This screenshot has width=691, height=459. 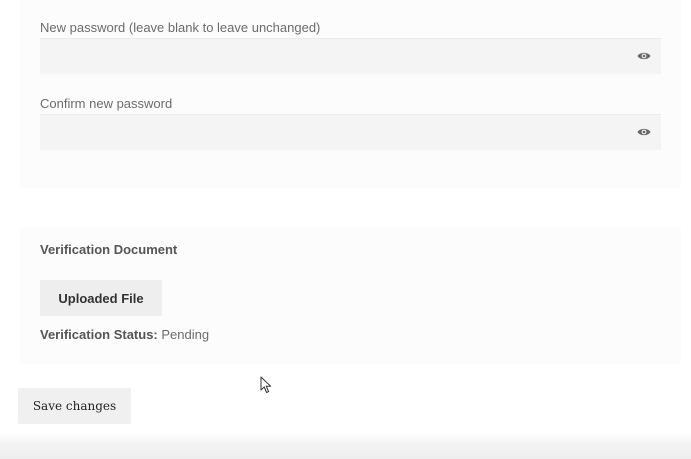 I want to click on footer-bar, so click(x=345, y=446).